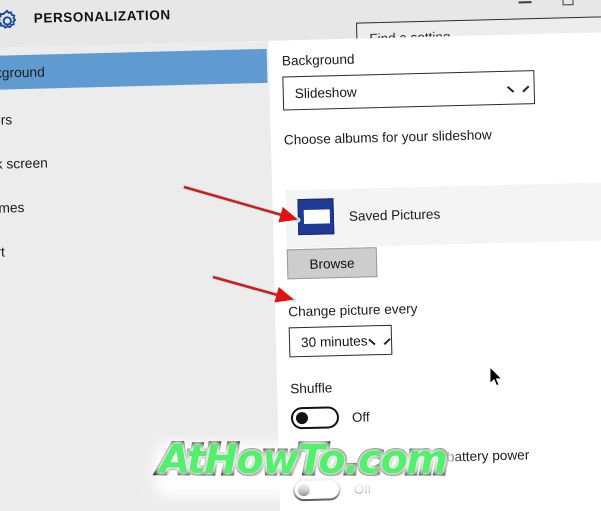 The image size is (601, 511). Describe the element at coordinates (134, 69) in the screenshot. I see `sidebar-item-background: Background` at that location.